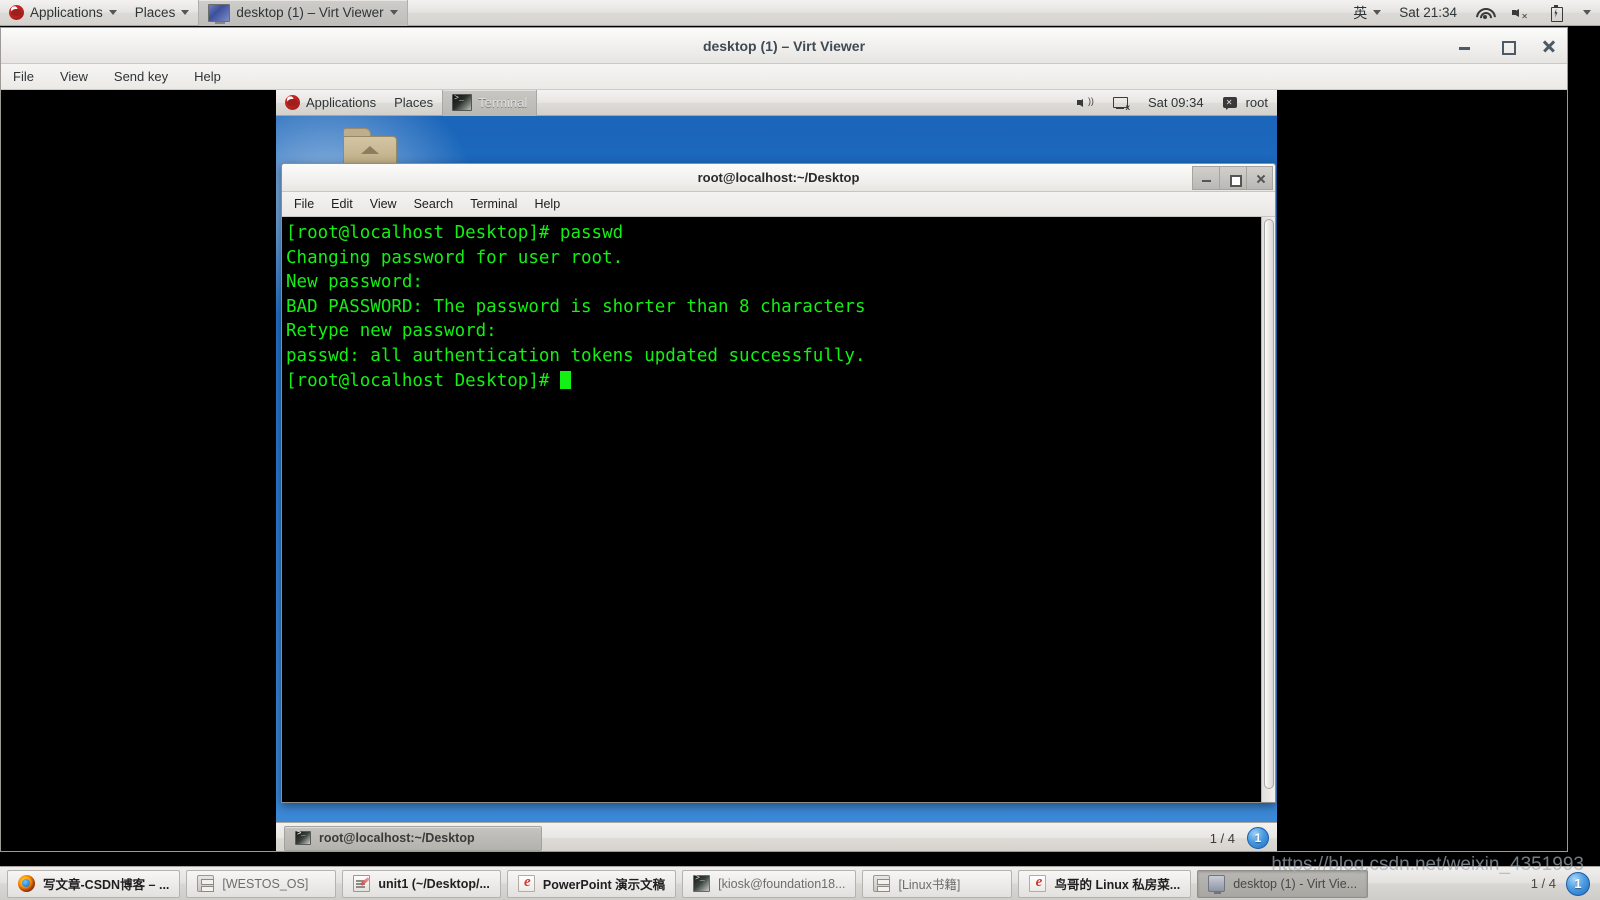 Image resolution: width=1600 pixels, height=900 pixels. Describe the element at coordinates (776, 836) in the screenshot. I see `guest-bottom-panel: root@localhost:~/Desktop 1 / 4 1` at that location.